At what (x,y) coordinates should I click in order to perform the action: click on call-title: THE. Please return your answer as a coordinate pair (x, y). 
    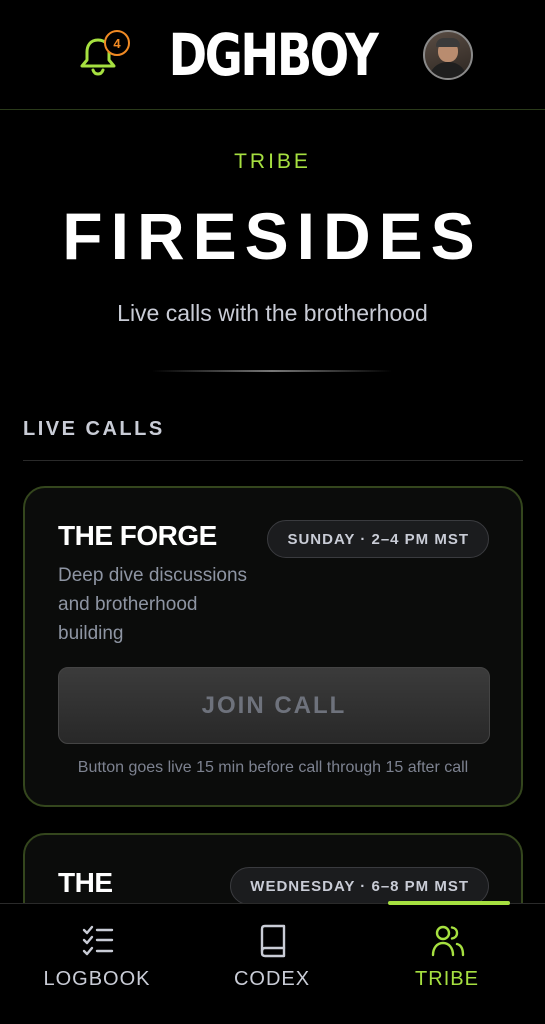
    Looking at the image, I should click on (85, 882).